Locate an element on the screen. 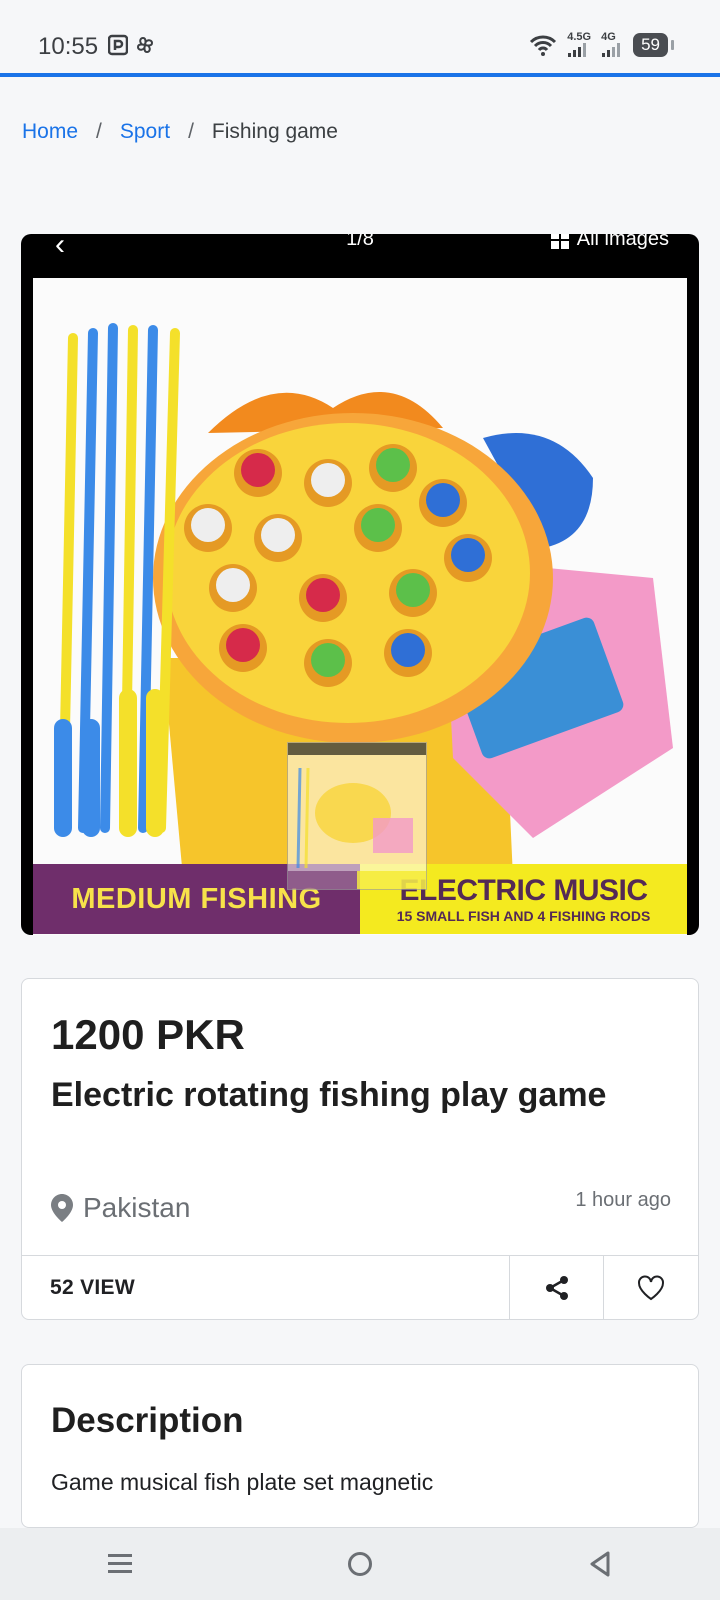 The height and width of the screenshot is (1600, 720). wifi-icon is located at coordinates (543, 45).